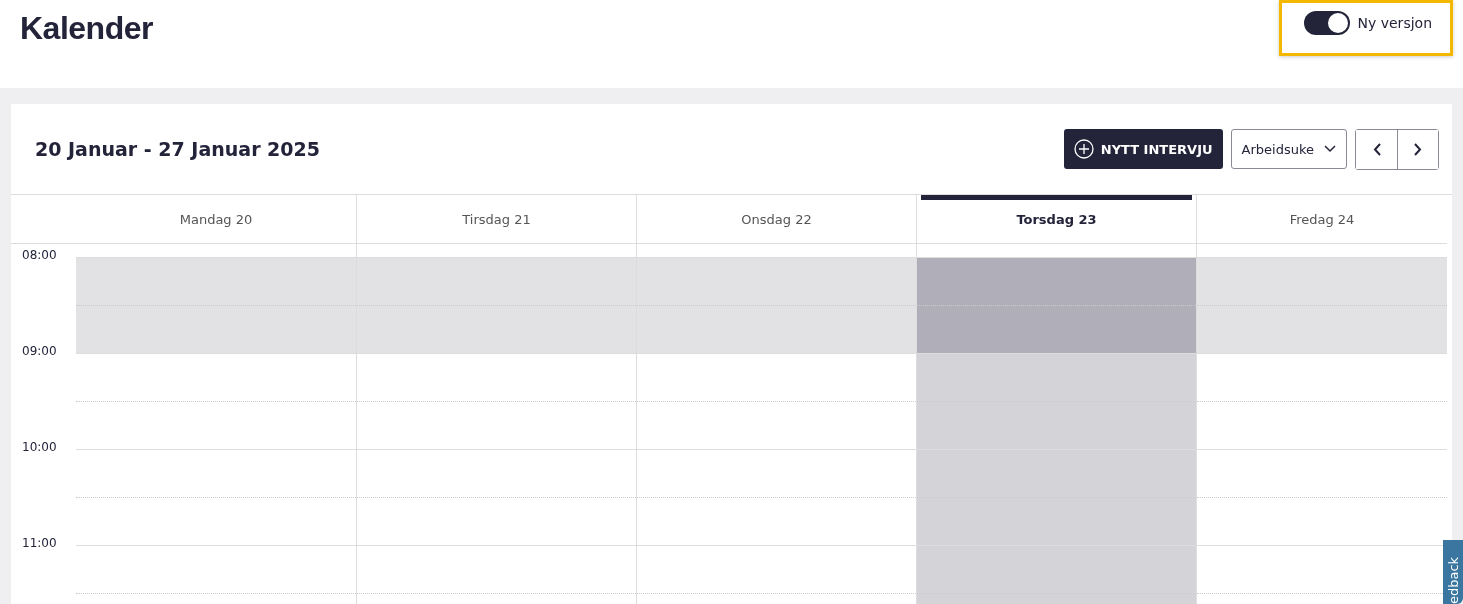 The height and width of the screenshot is (604, 1463). What do you see at coordinates (39, 447) in the screenshot?
I see `time-label: 10:00` at bounding box center [39, 447].